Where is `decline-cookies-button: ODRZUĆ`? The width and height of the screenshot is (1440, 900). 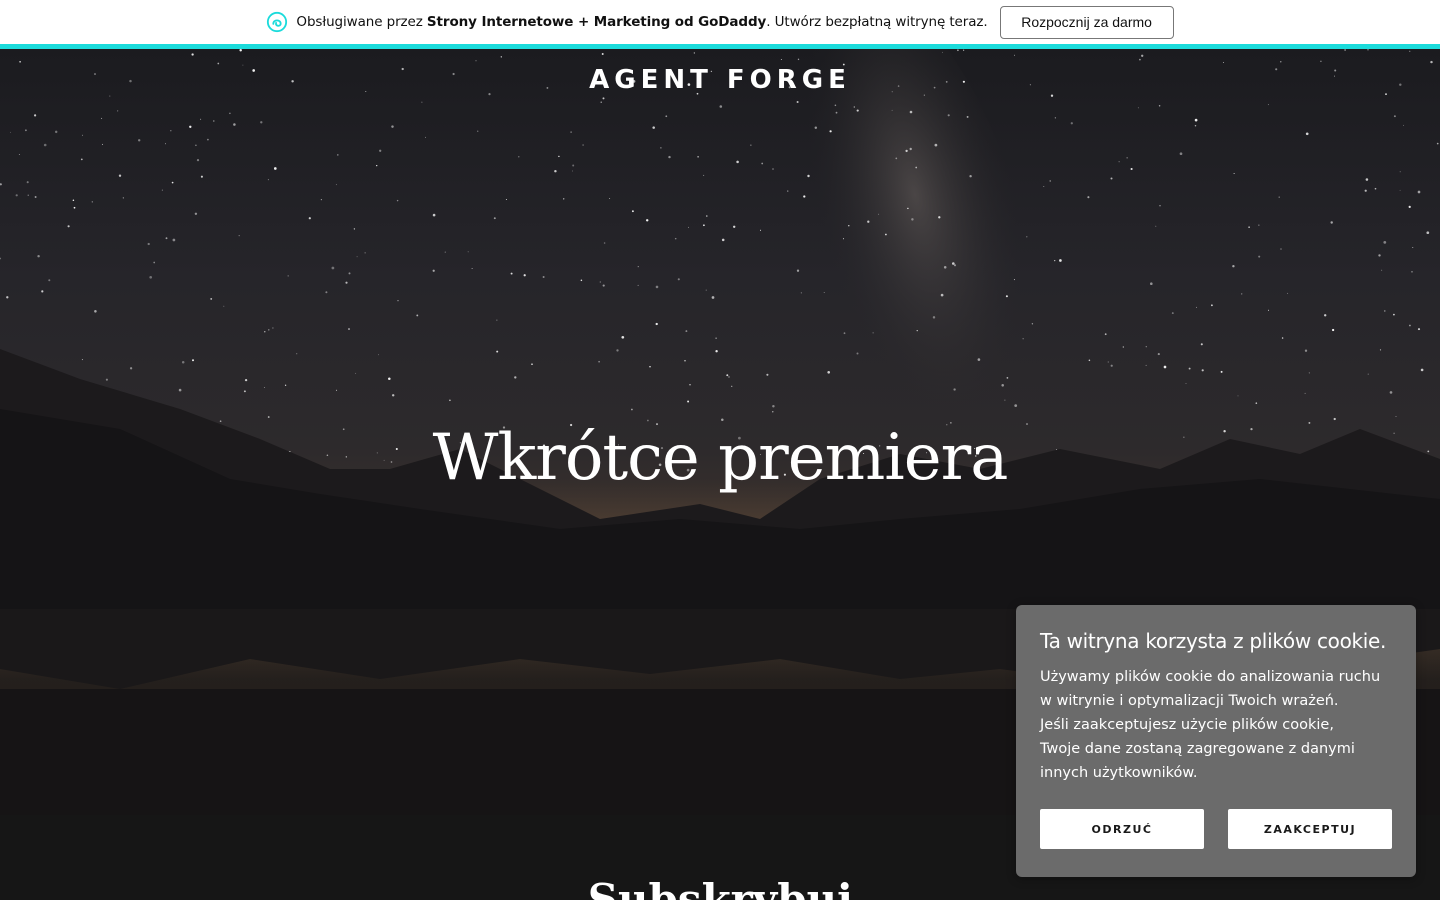 decline-cookies-button: ODRZUĆ is located at coordinates (1122, 829).